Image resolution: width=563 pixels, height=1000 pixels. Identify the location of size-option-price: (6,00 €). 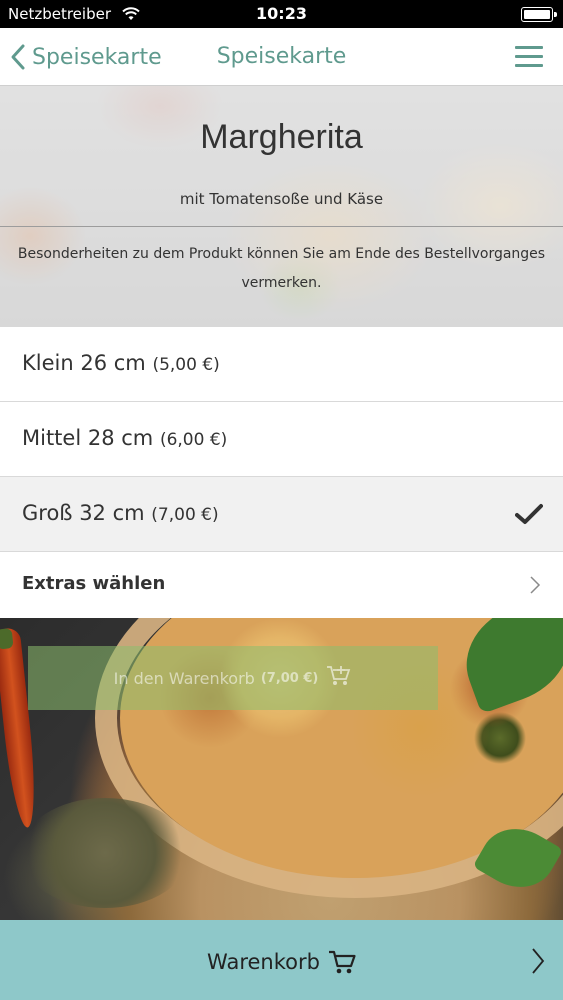
(193, 440).